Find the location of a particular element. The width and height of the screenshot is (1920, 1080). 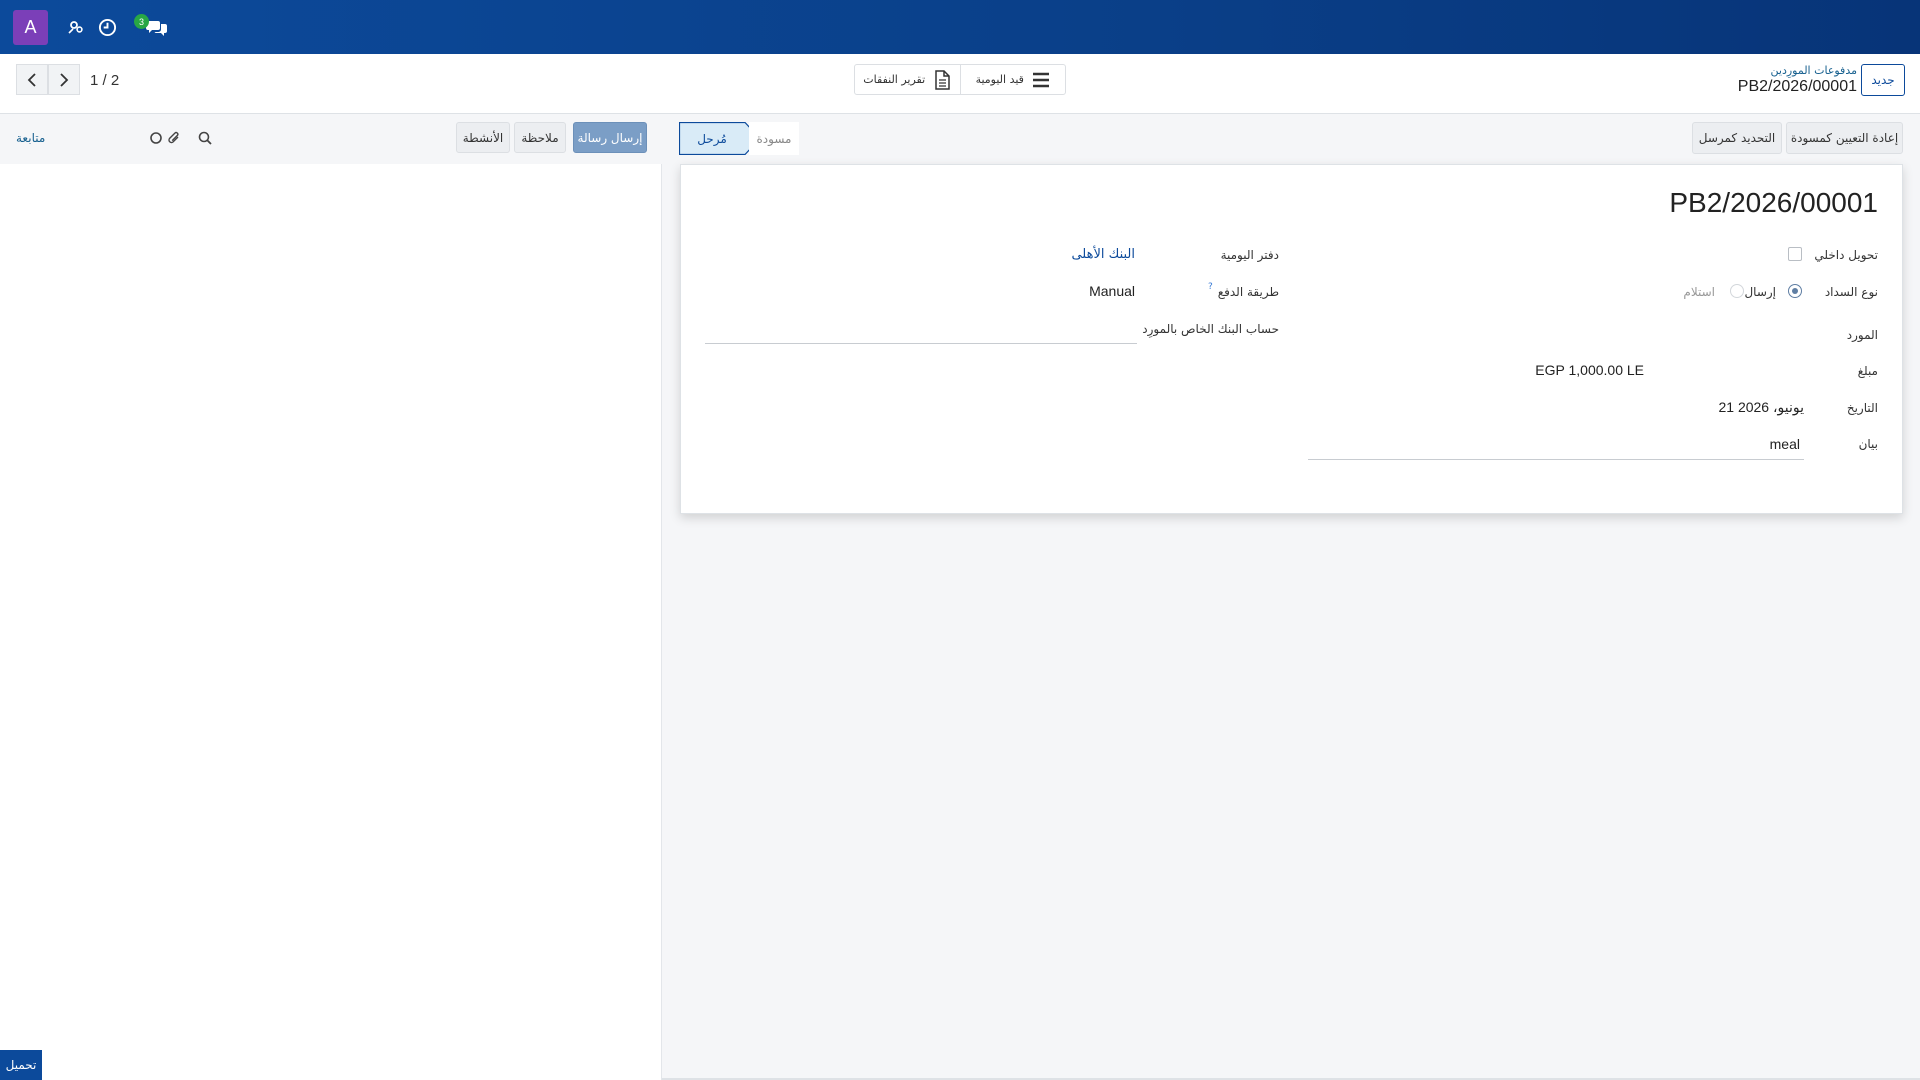

vendor-bank-account-label: حساب البنك الخاص بالمورِد is located at coordinates (1210, 329).